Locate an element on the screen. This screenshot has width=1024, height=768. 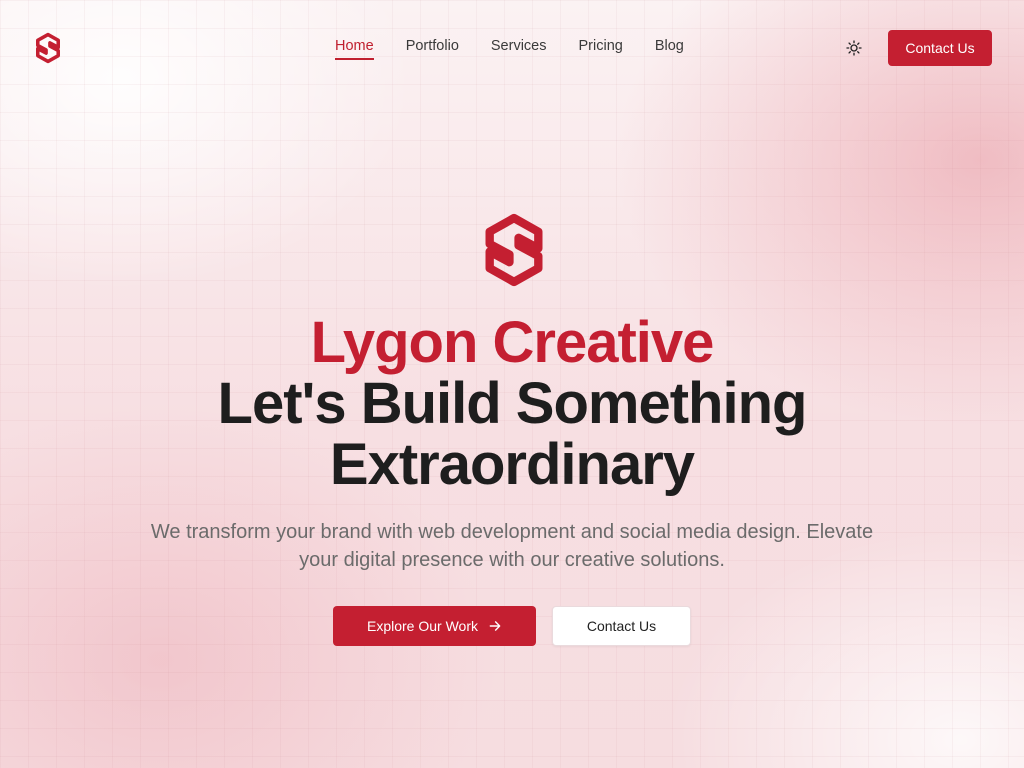
hero-contact-button: Contact Us is located at coordinates (621, 626).